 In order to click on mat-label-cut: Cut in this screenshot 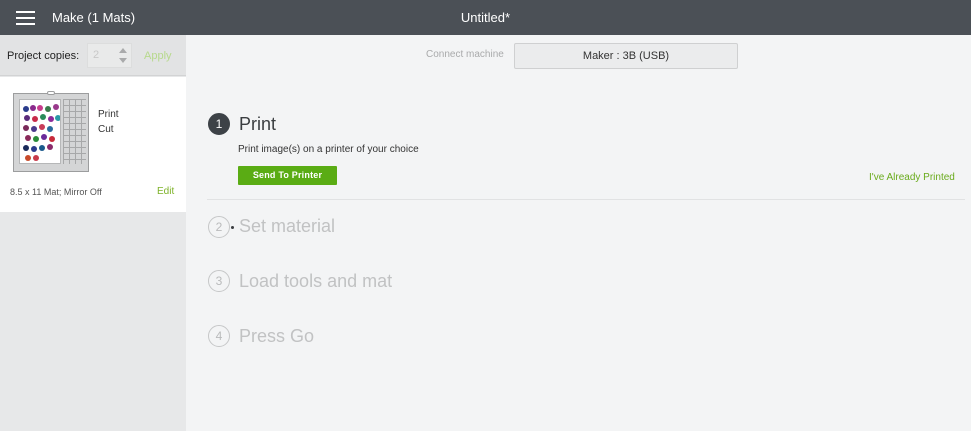, I will do `click(106, 129)`.